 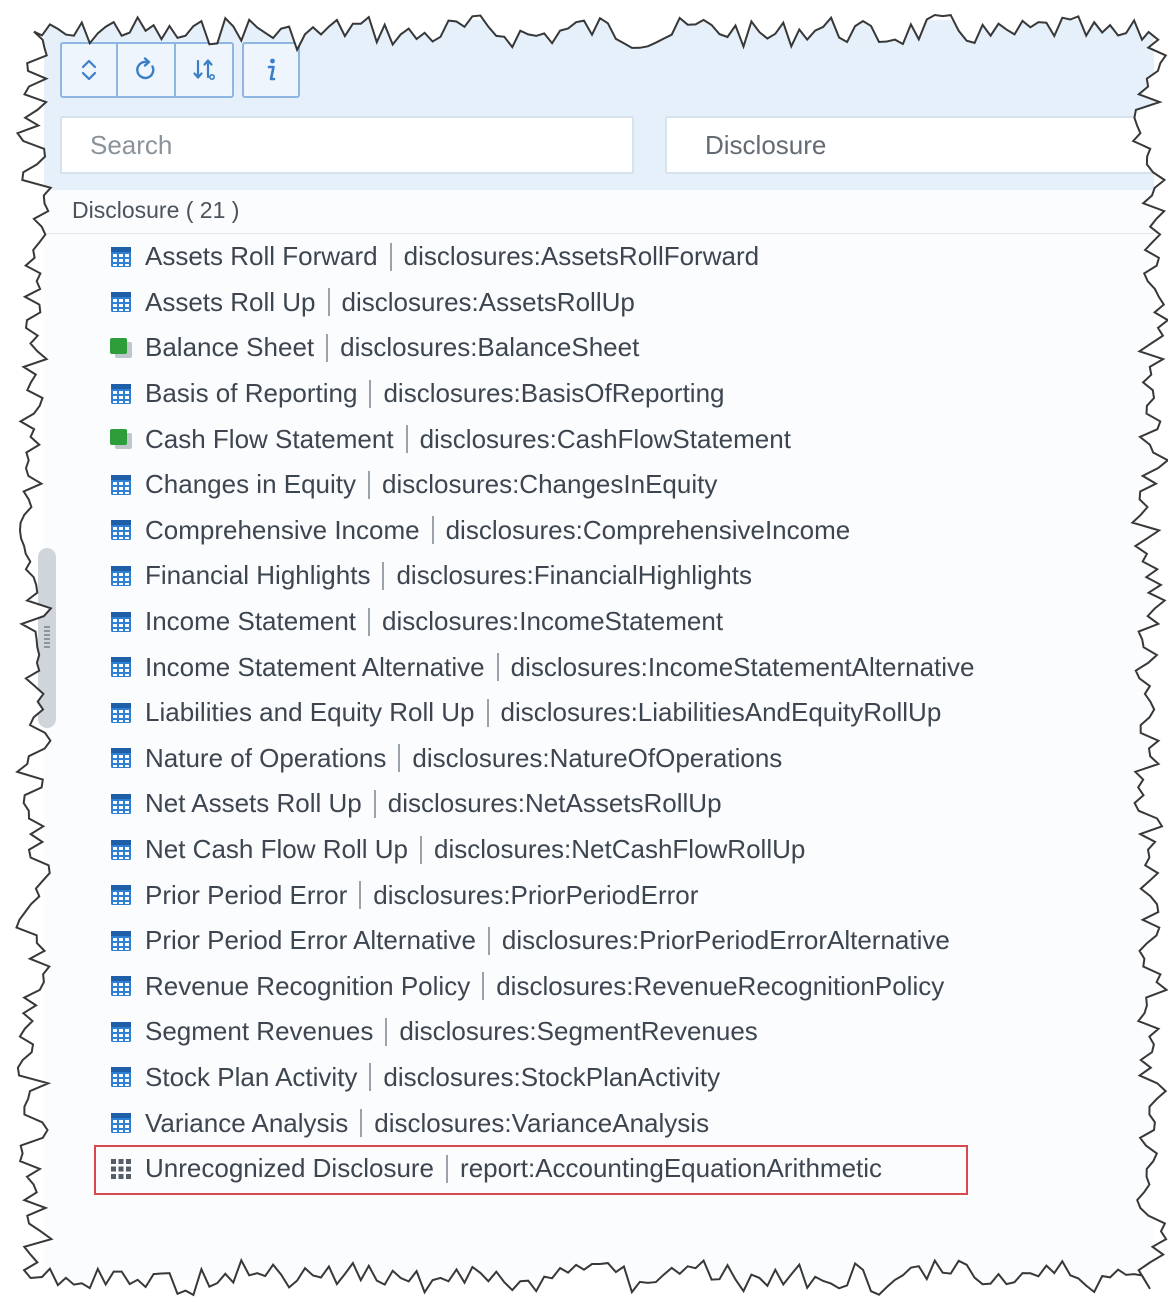 I want to click on item-id: disclosures:AssetsRollUp, so click(x=488, y=301).